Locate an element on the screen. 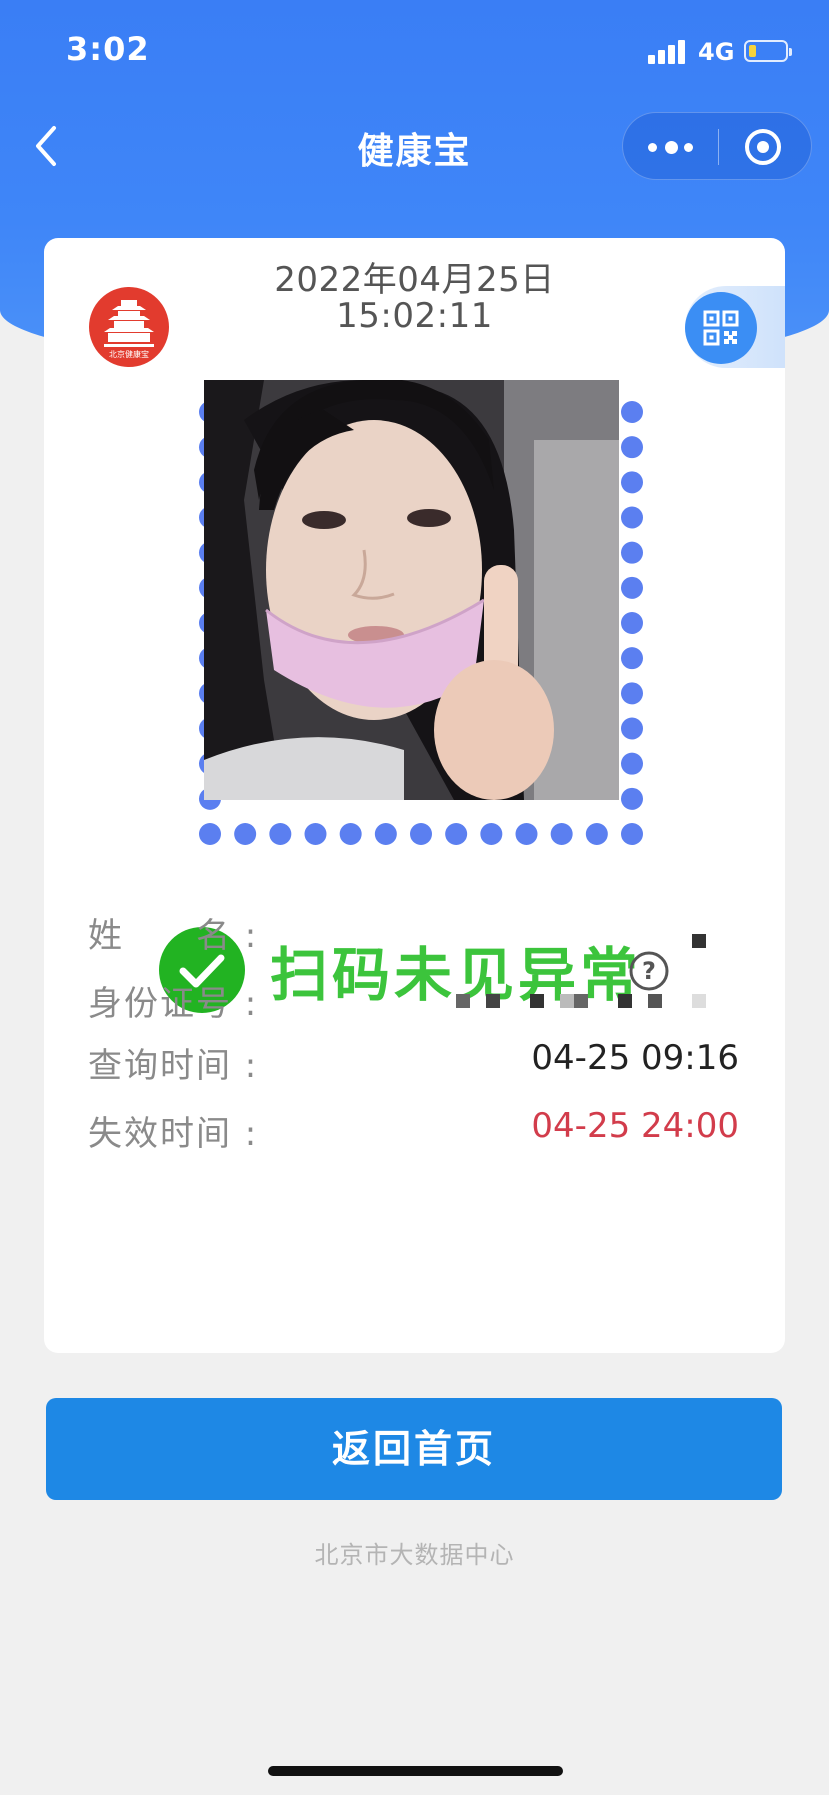  mini-program-capsule is located at coordinates (717, 146).